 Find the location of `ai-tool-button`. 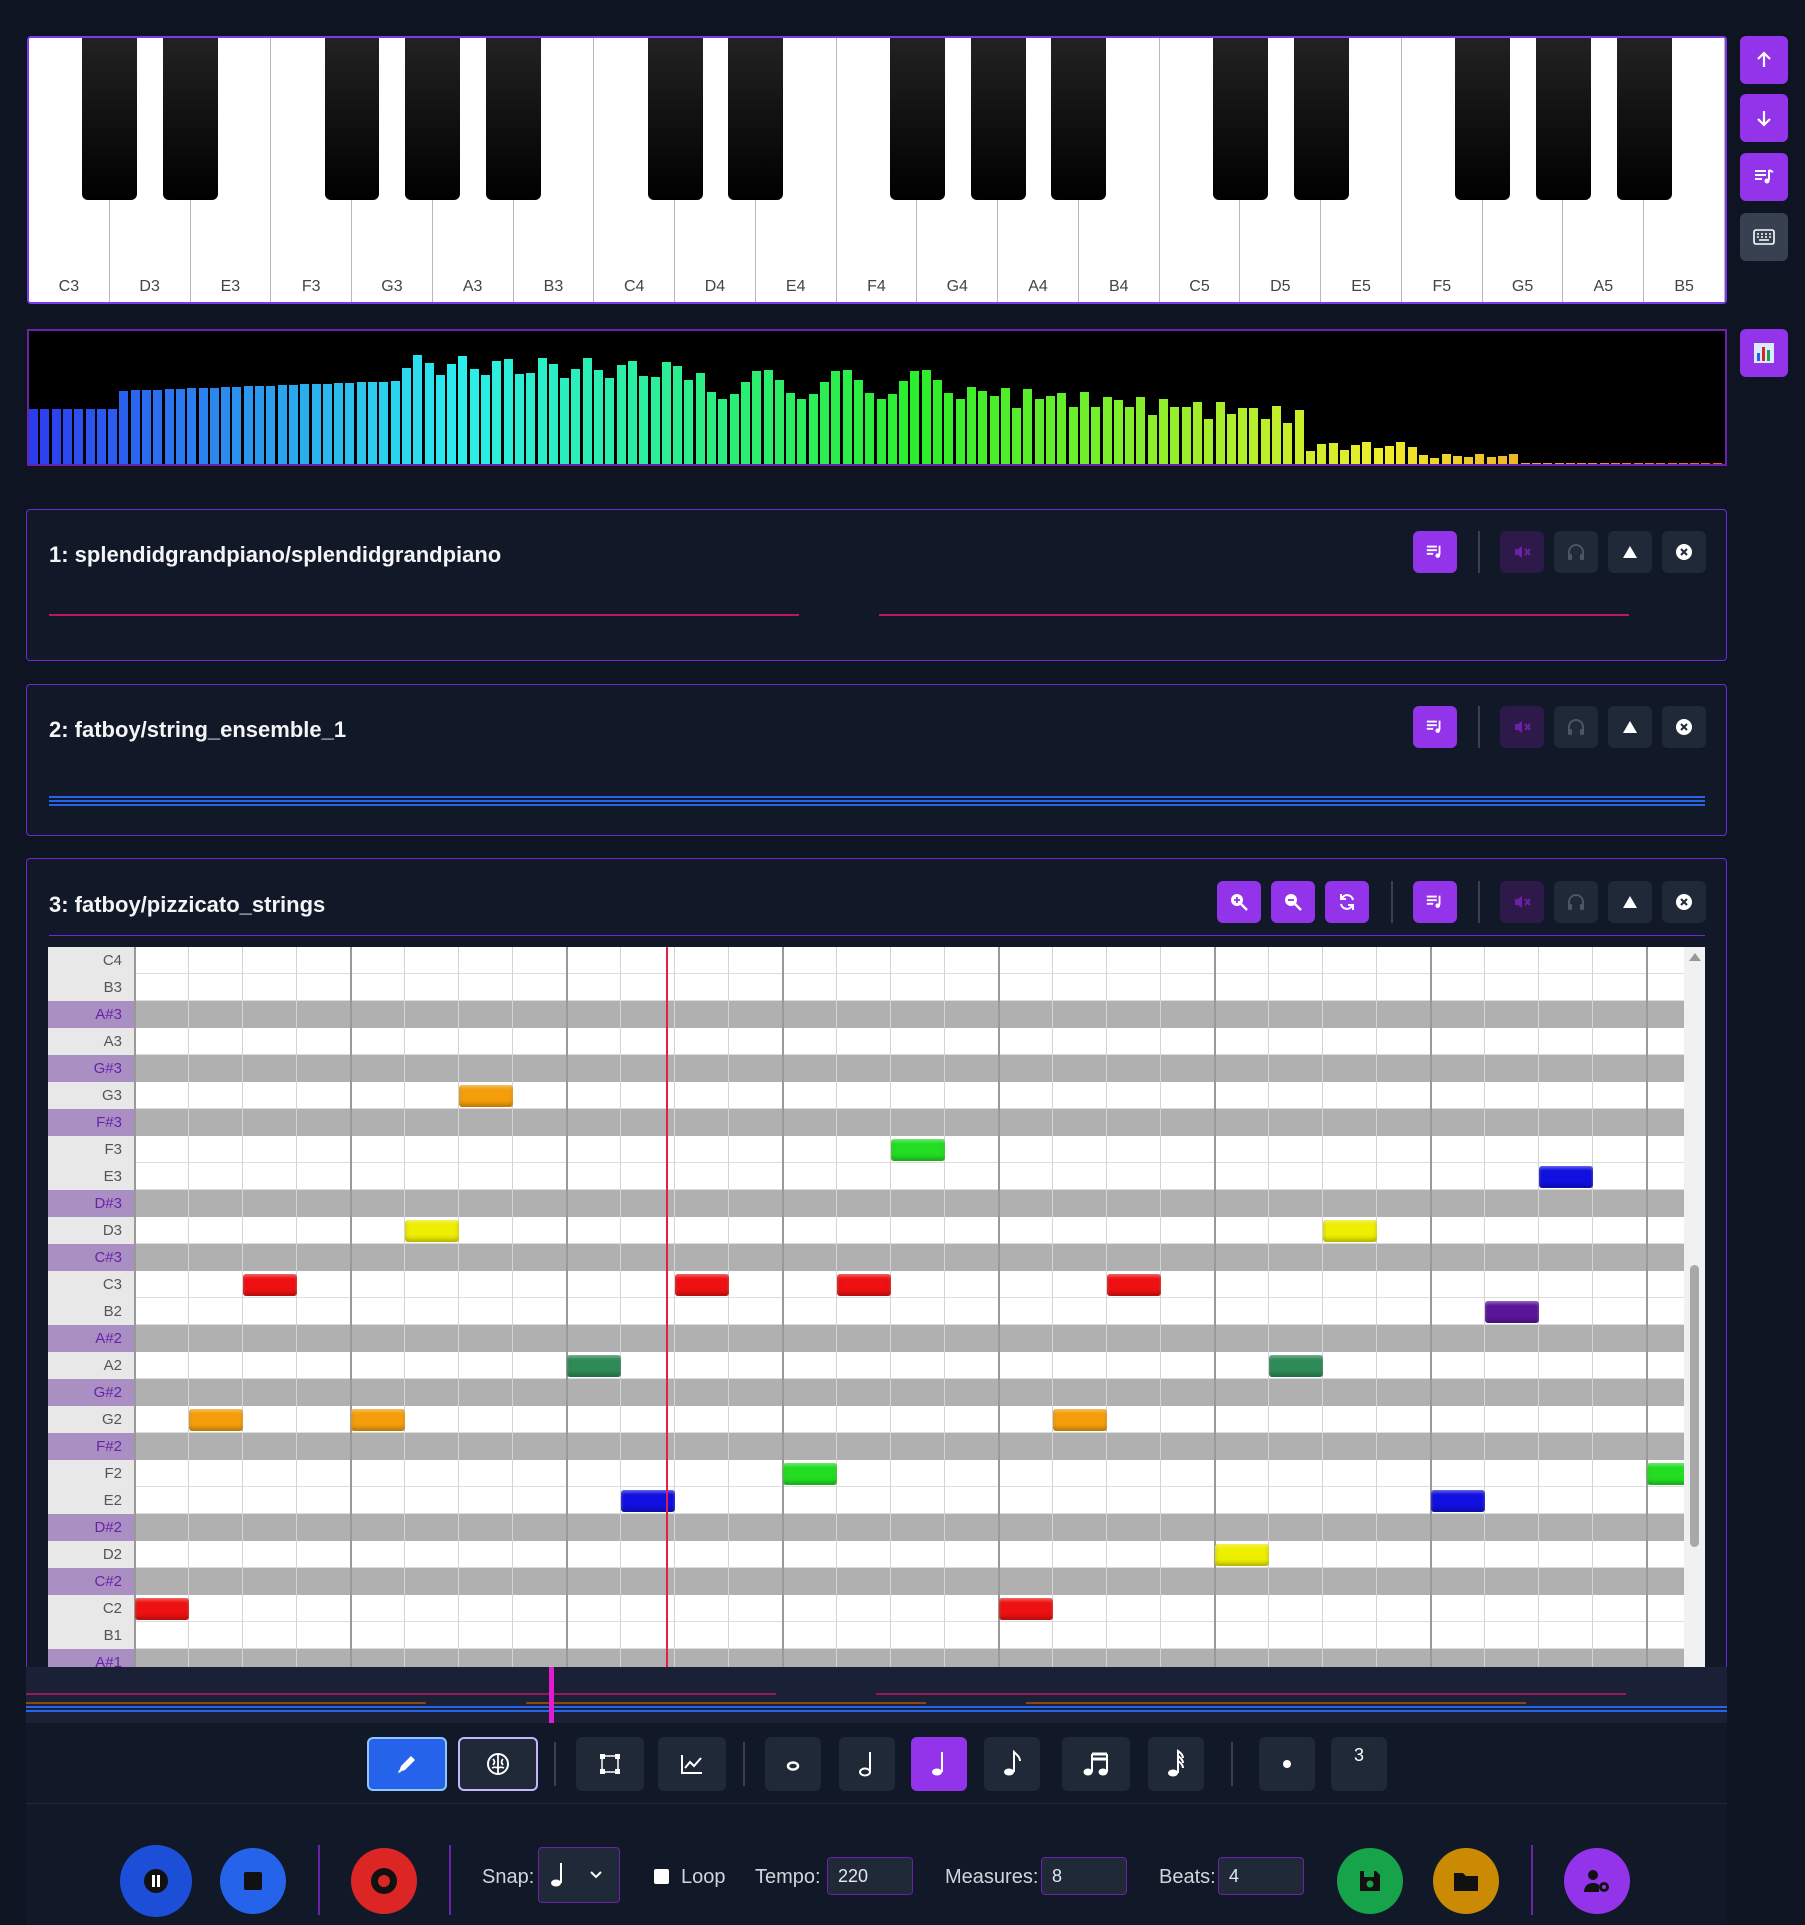

ai-tool-button is located at coordinates (498, 1764).